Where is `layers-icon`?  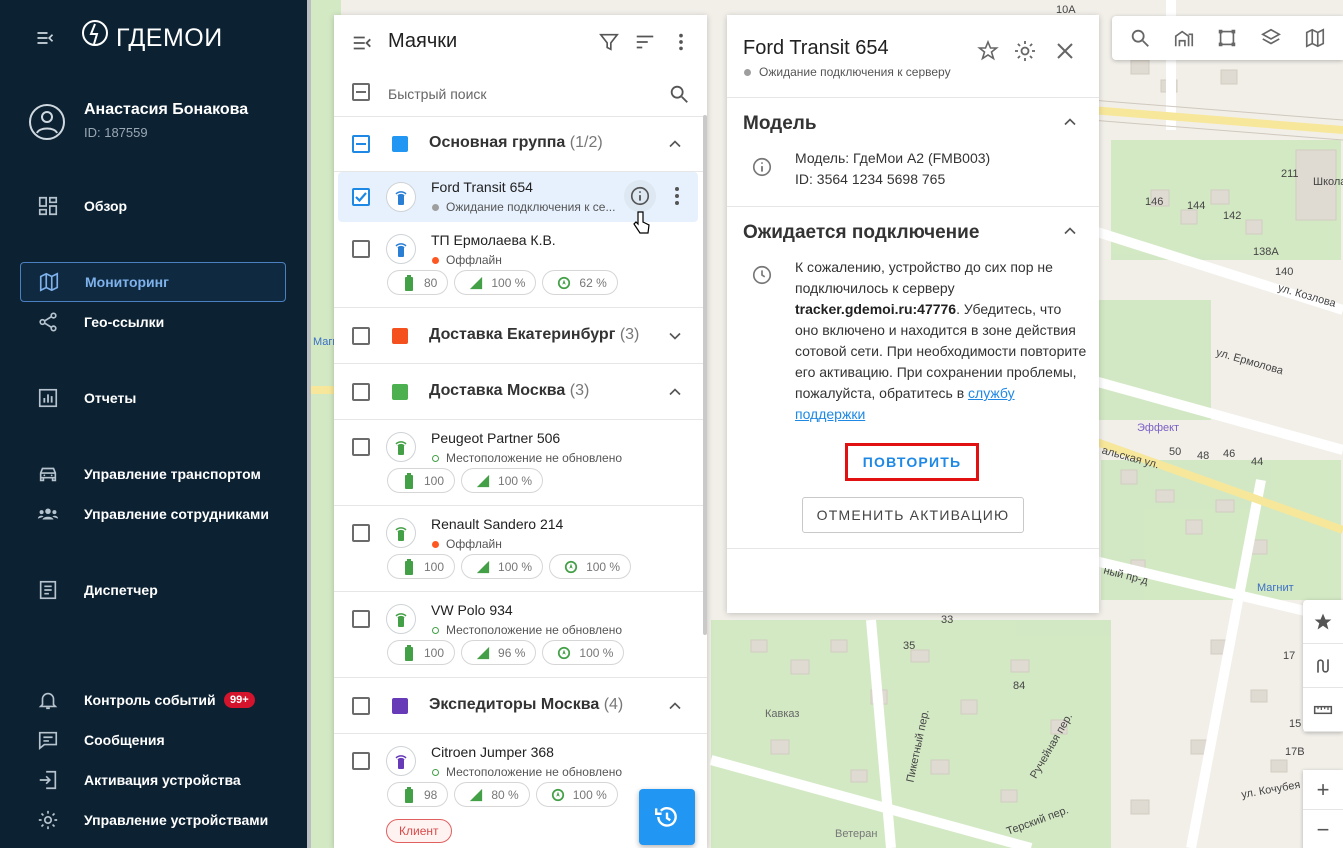 layers-icon is located at coordinates (1271, 38).